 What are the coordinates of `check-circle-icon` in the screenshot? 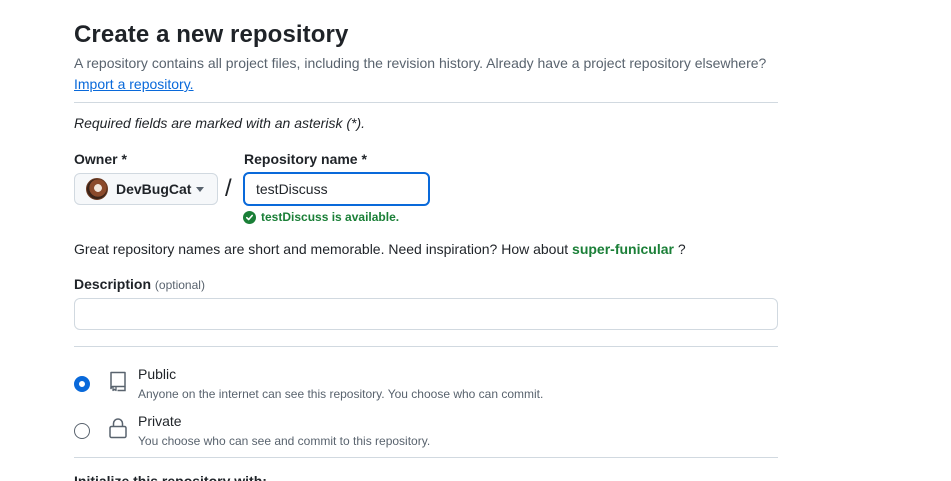 It's located at (249, 217).